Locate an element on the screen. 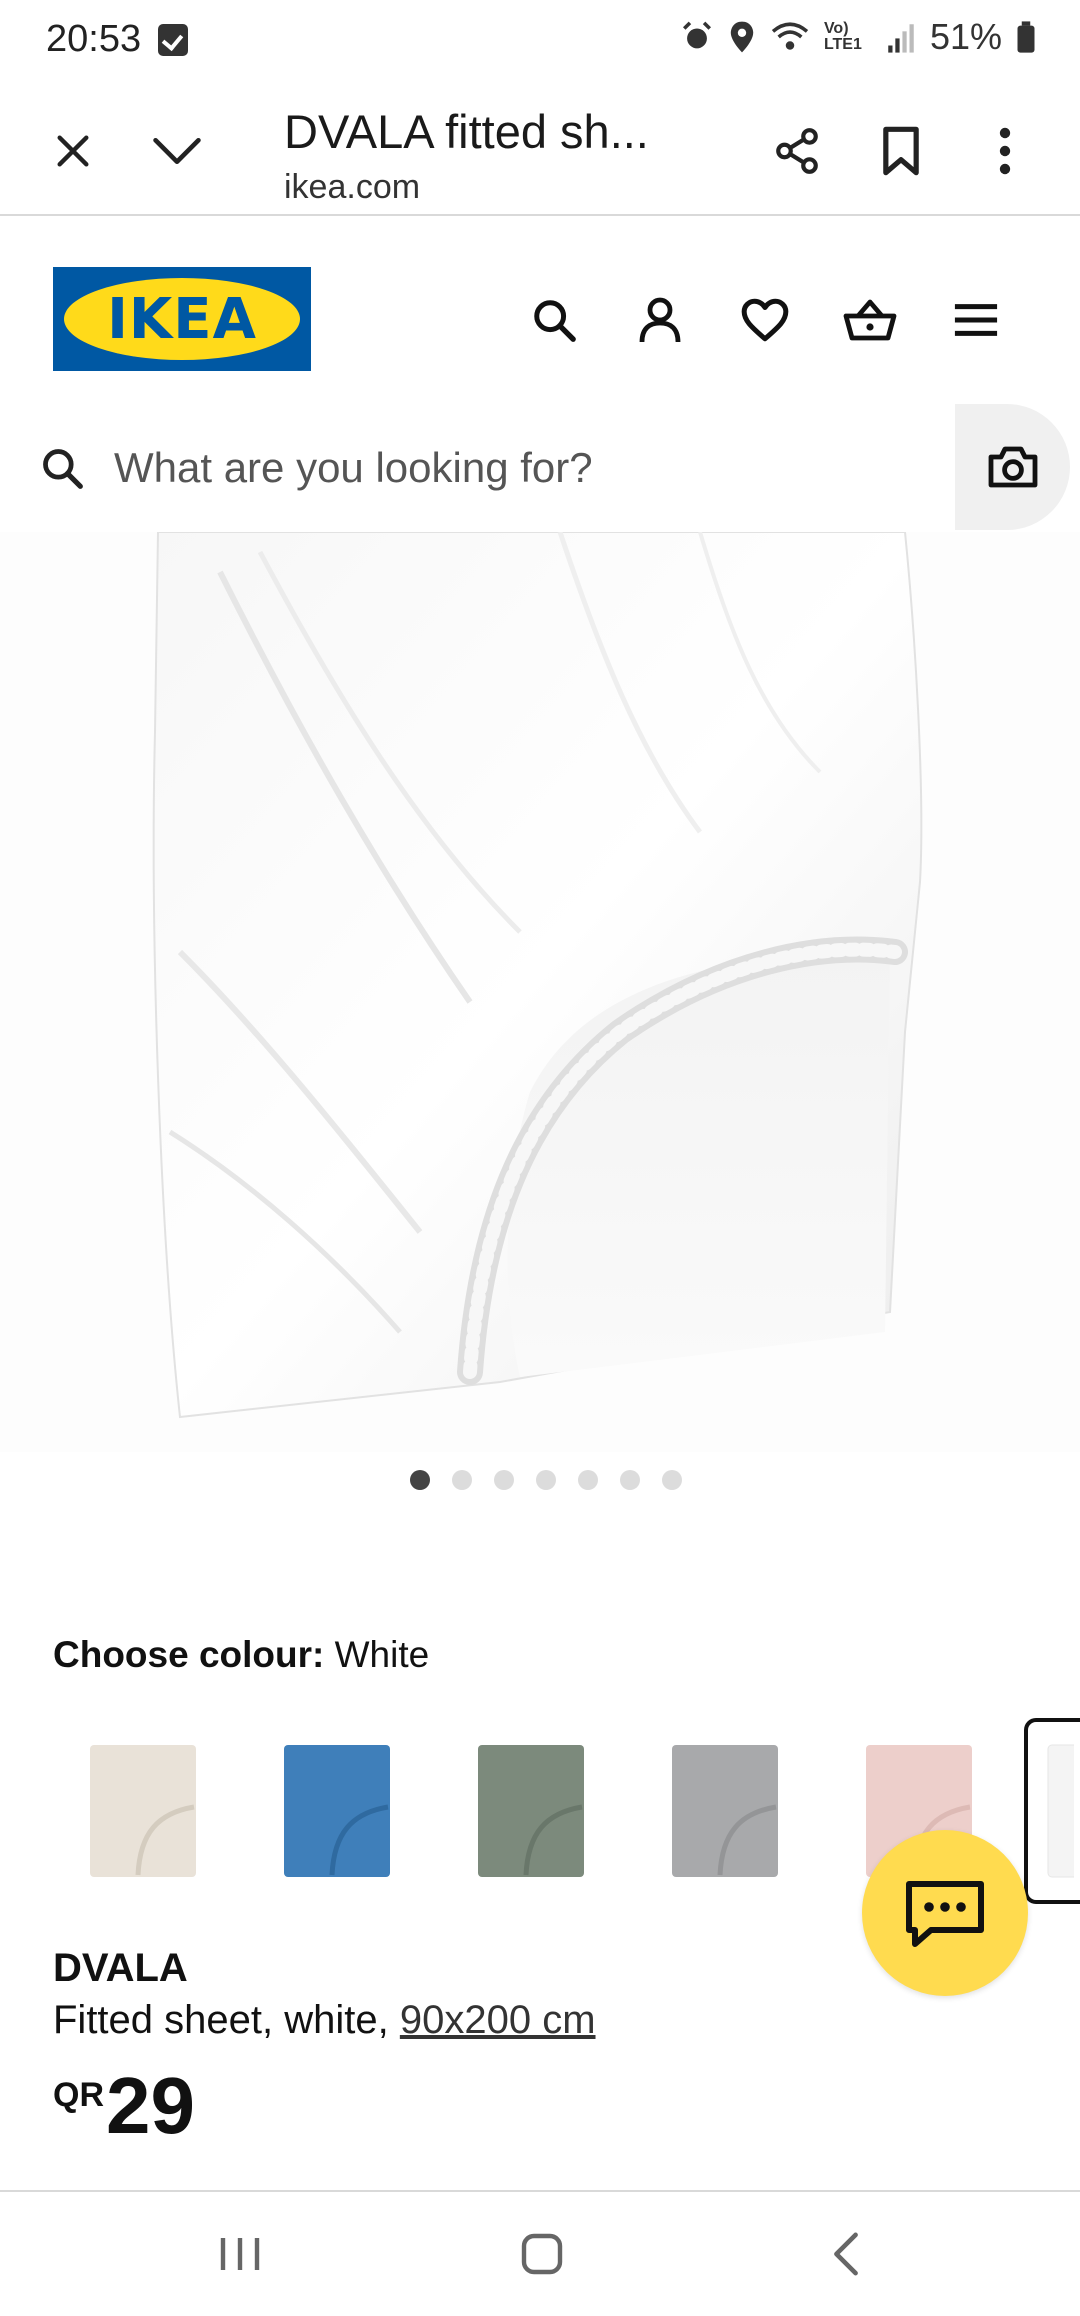  product-size-link: 90x200 cm is located at coordinates (498, 2020).